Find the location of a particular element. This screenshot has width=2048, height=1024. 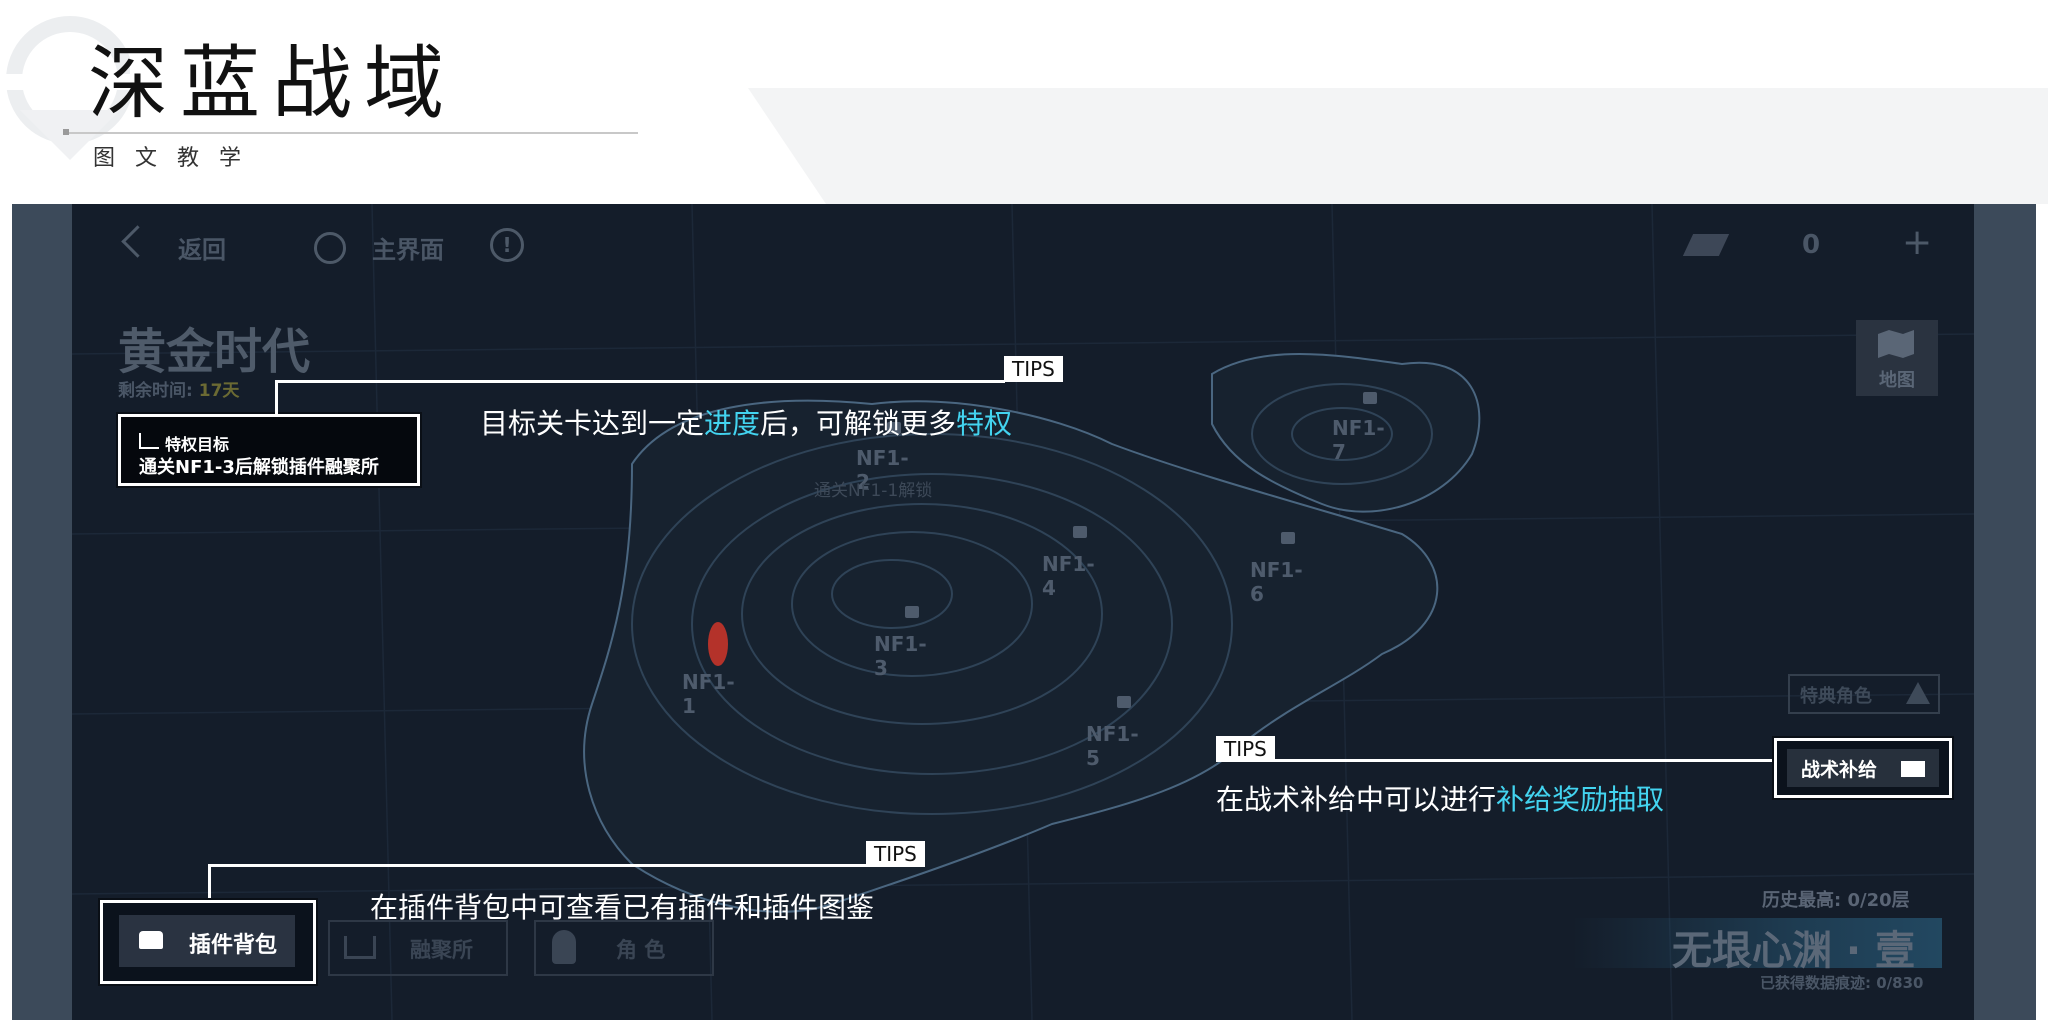

map-button: 地图 is located at coordinates (1897, 358).